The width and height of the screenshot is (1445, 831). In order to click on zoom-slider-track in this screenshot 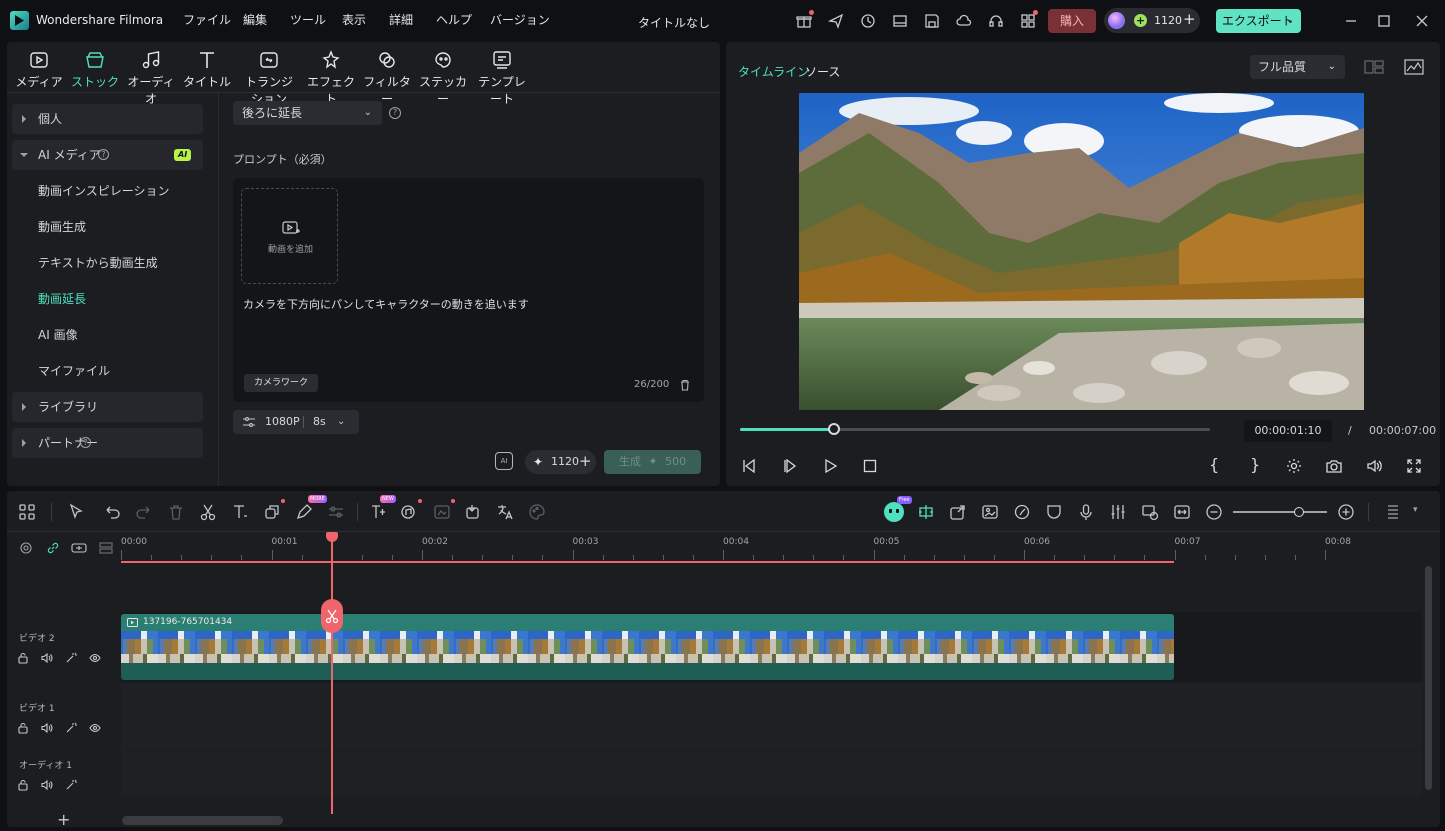, I will do `click(1280, 512)`.